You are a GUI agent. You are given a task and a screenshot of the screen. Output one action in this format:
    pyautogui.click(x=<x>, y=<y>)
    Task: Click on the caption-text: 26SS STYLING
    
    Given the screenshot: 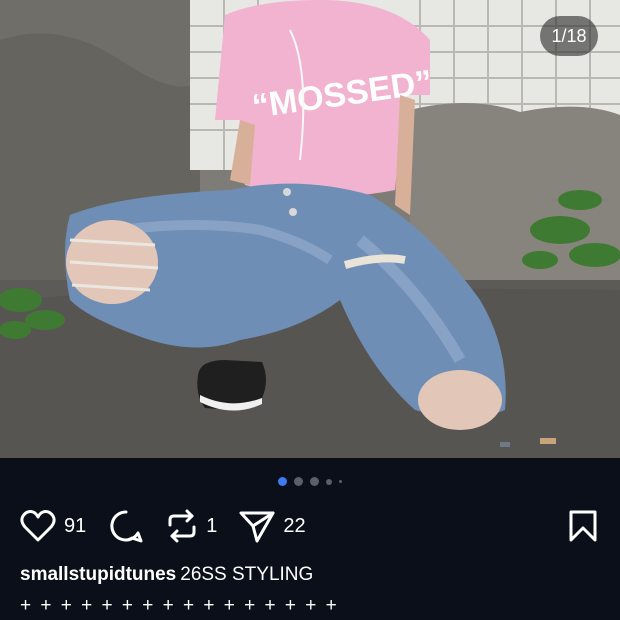 What is the action you would take?
    pyautogui.click(x=247, y=574)
    